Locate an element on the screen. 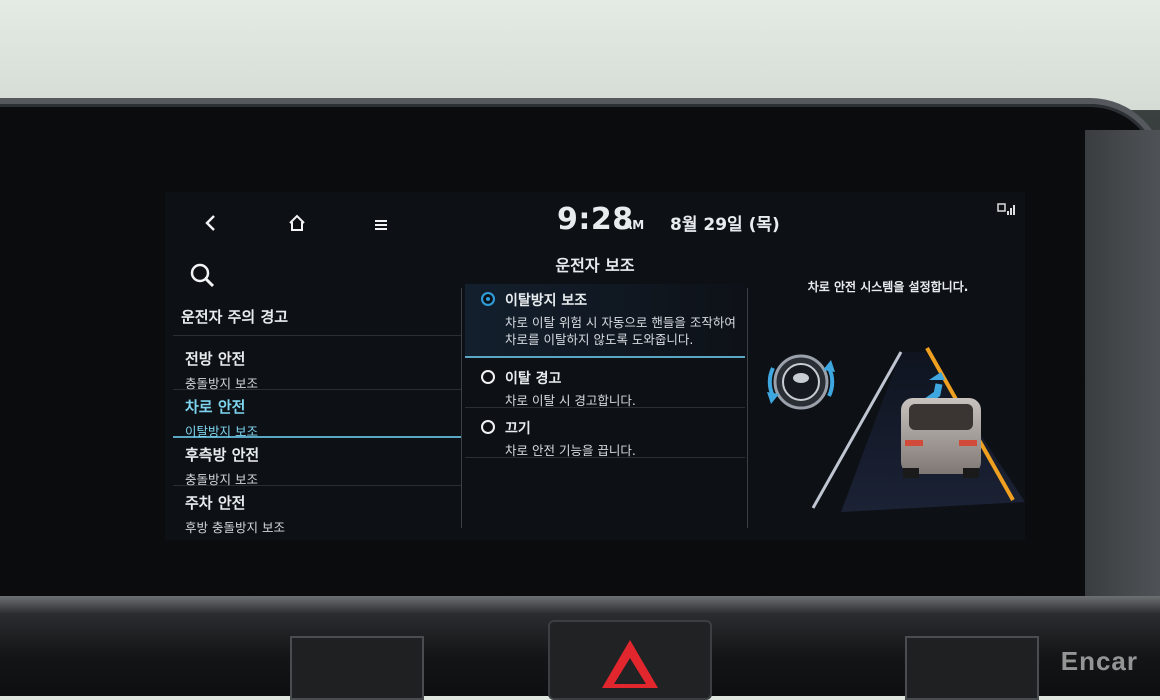  option-title: 끄기 is located at coordinates (518, 429).